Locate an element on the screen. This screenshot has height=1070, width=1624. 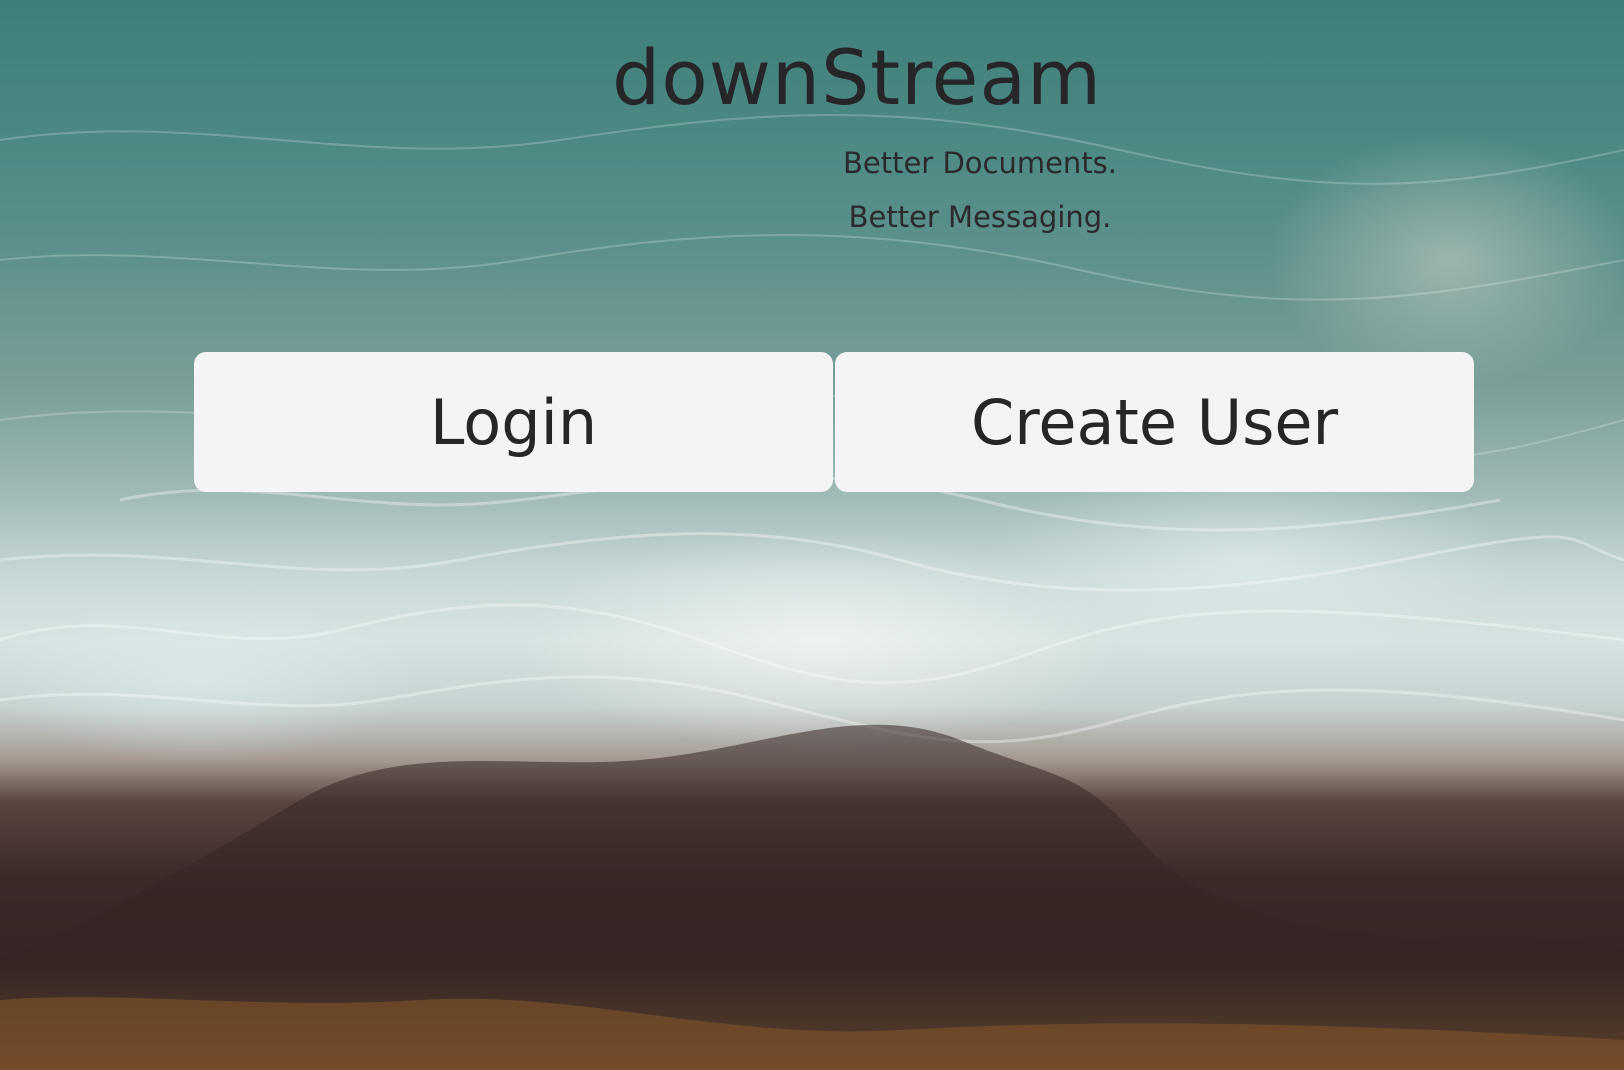
login-button: Login is located at coordinates (513, 422).